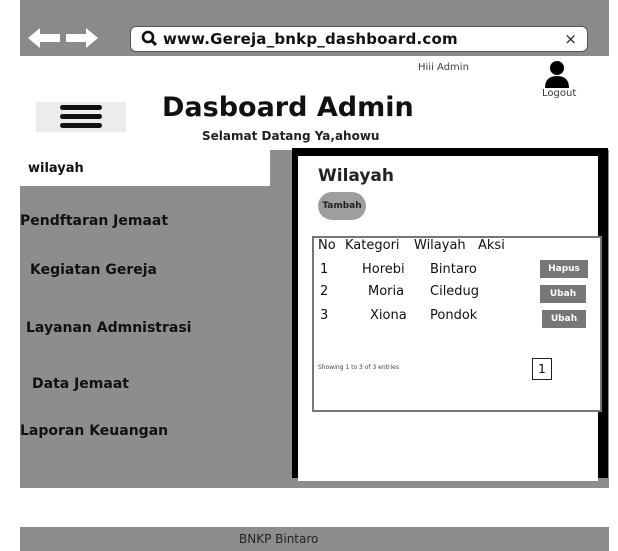  I want to click on page-title: Dasboard Admin, so click(288, 107).